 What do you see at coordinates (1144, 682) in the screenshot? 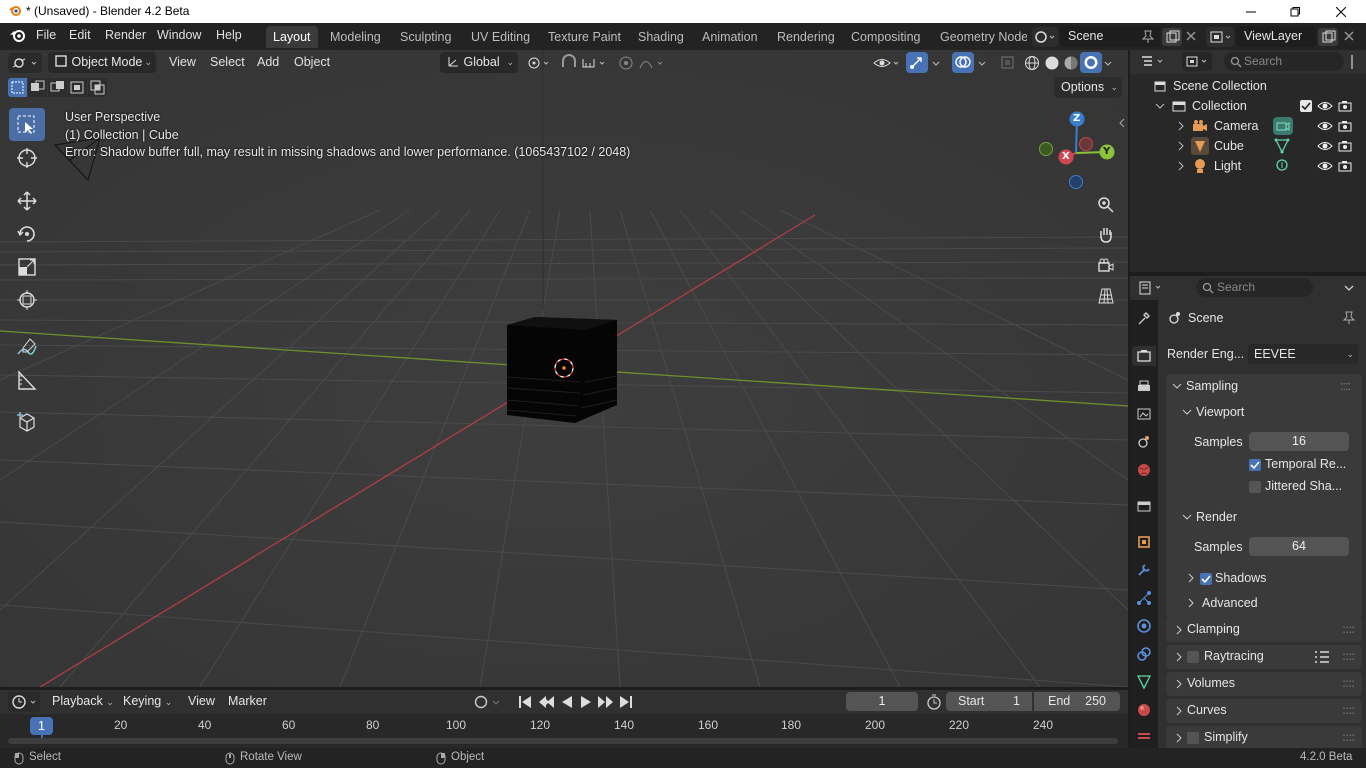
I see `data-tab-icon` at bounding box center [1144, 682].